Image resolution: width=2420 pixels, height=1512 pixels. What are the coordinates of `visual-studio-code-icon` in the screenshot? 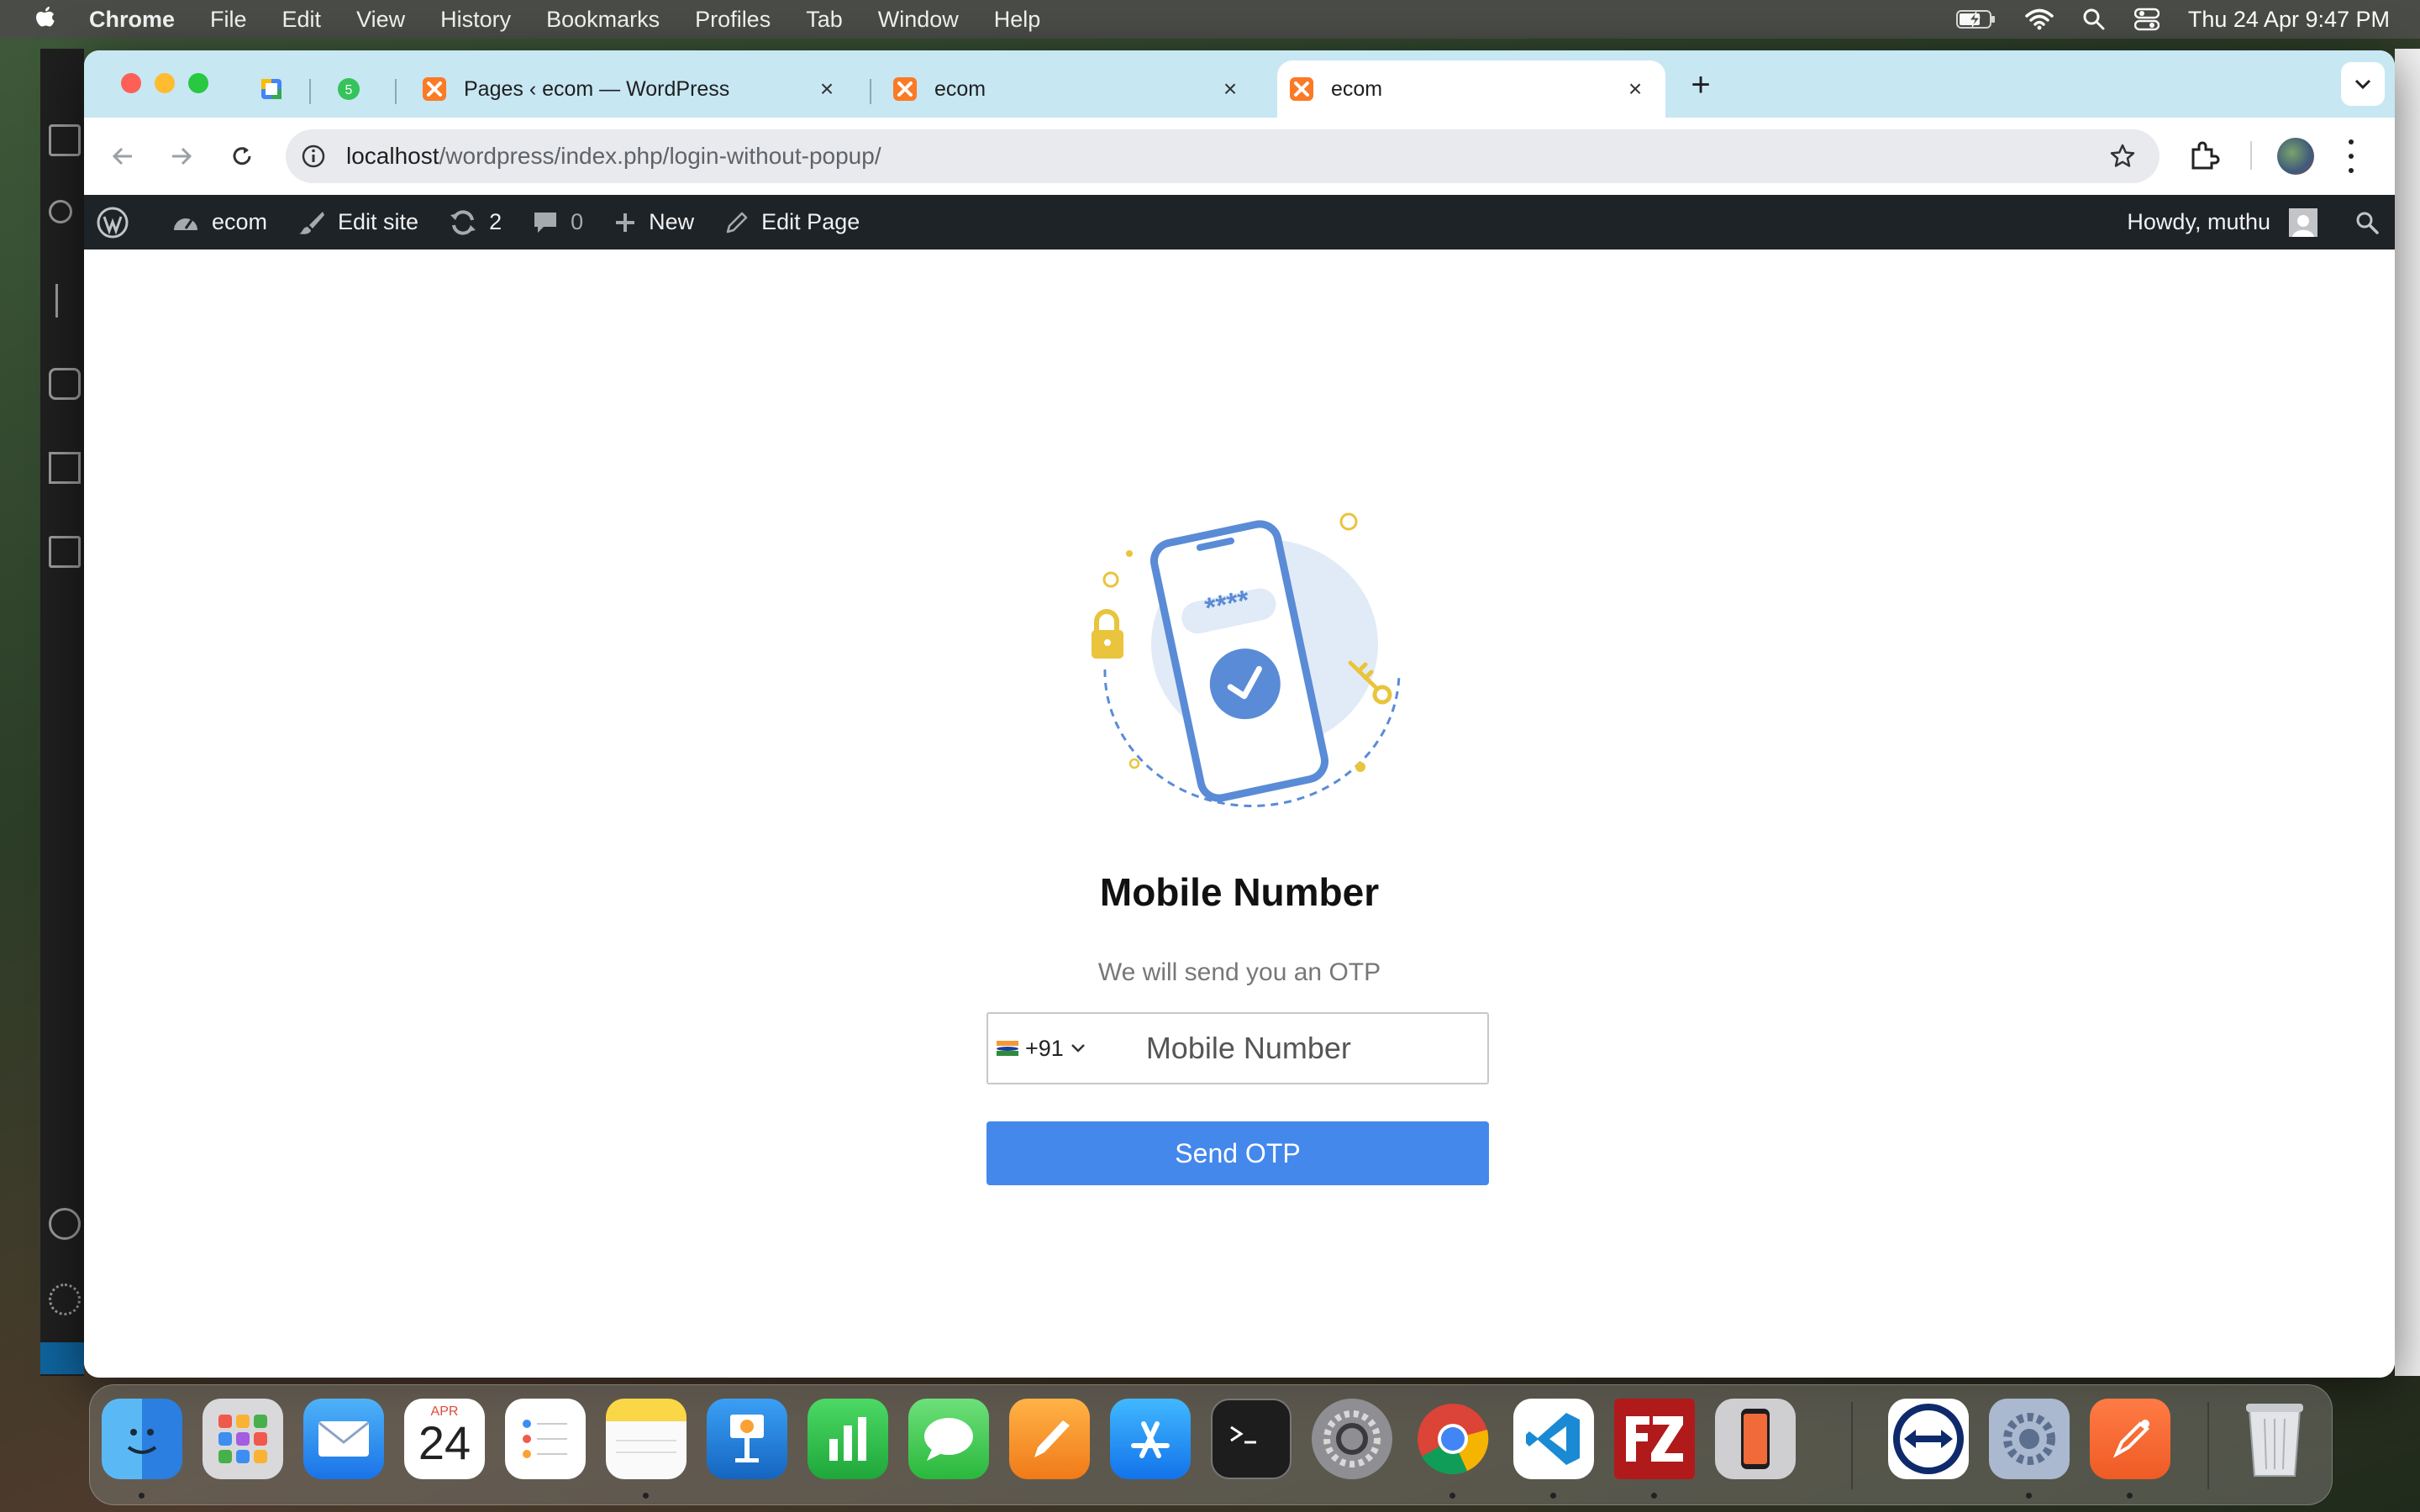 It's located at (1554, 1439).